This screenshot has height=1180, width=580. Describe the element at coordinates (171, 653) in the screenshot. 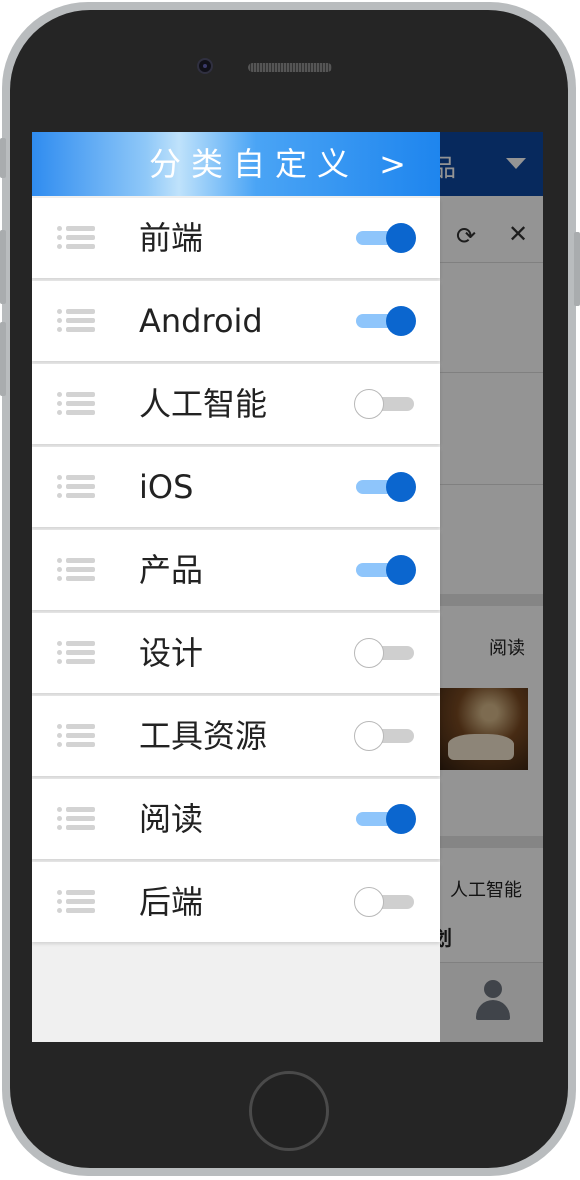

I see `category-label: 设计` at that location.